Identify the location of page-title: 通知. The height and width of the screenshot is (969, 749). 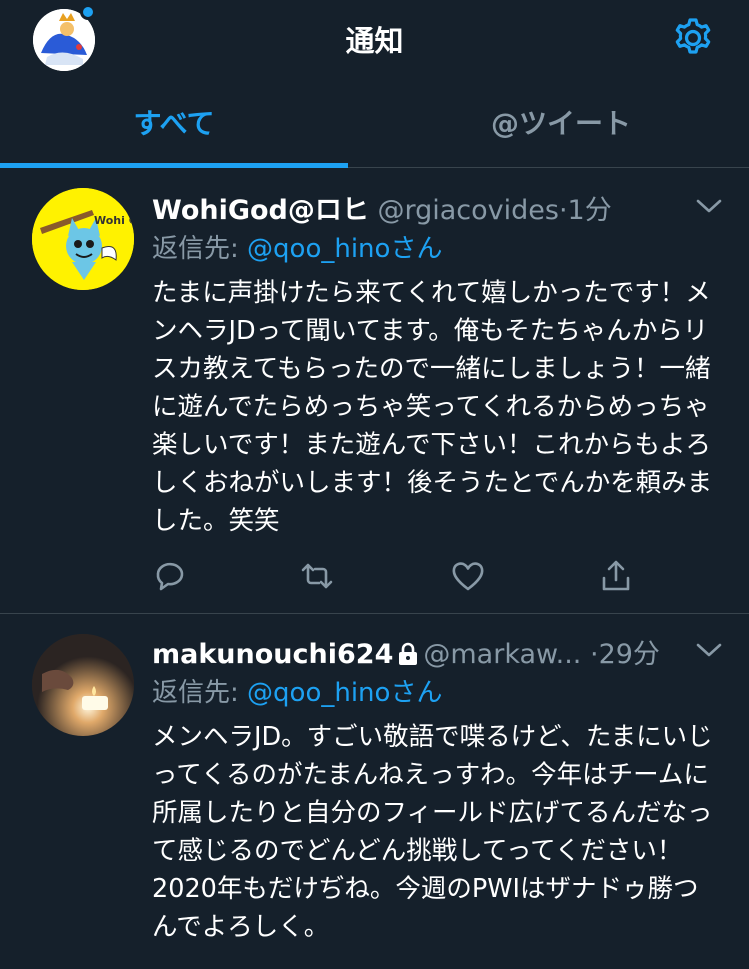
(374, 41).